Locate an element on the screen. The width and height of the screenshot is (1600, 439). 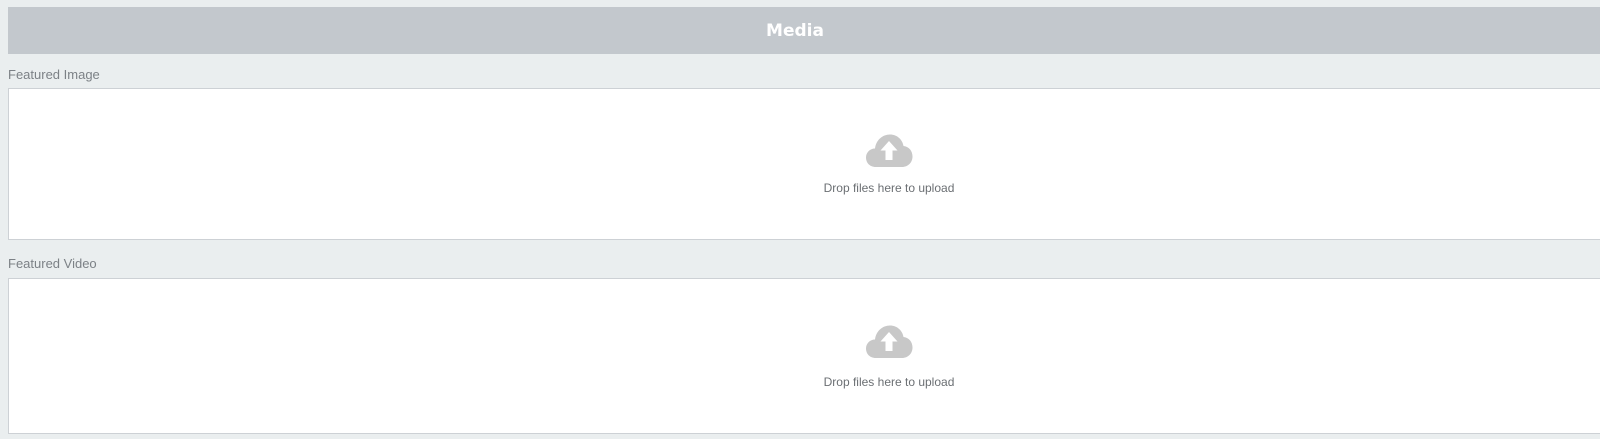
media-panel-header: Media is located at coordinates (804, 30).